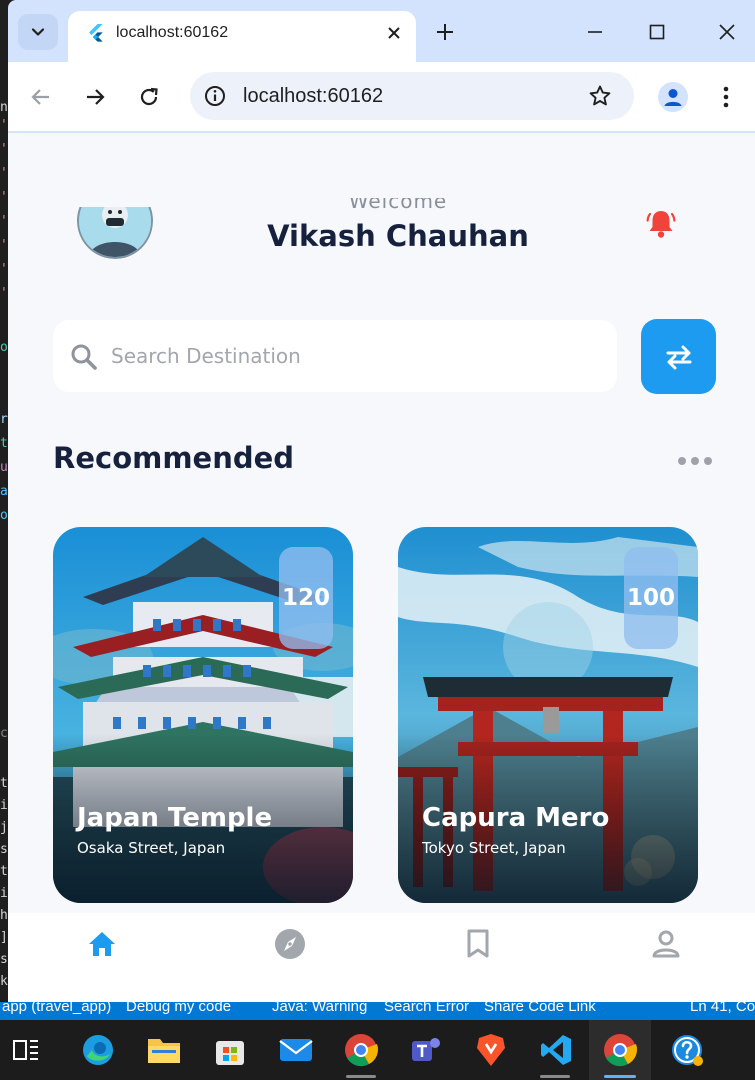  I want to click on close-window-button, so click(727, 32).